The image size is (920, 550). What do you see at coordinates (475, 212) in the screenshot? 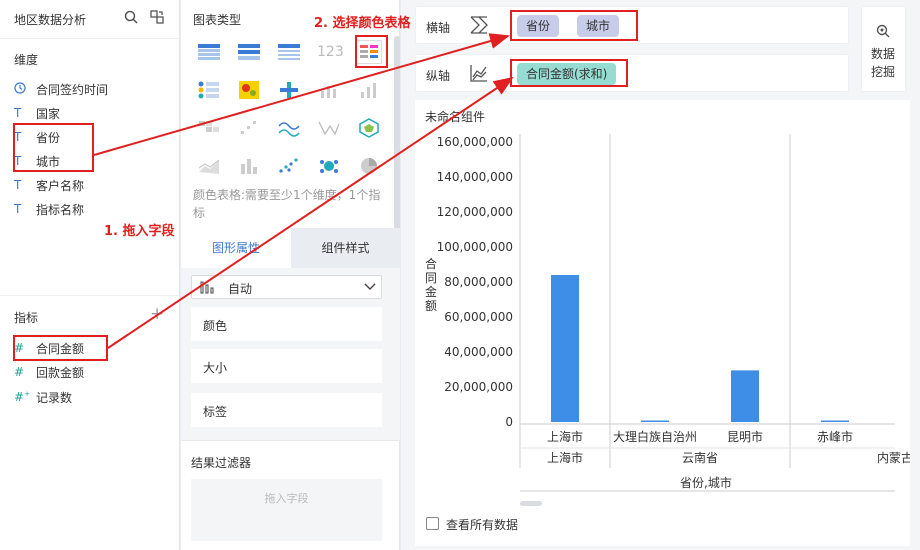
I see `y-tick-label: 120,000,000` at bounding box center [475, 212].